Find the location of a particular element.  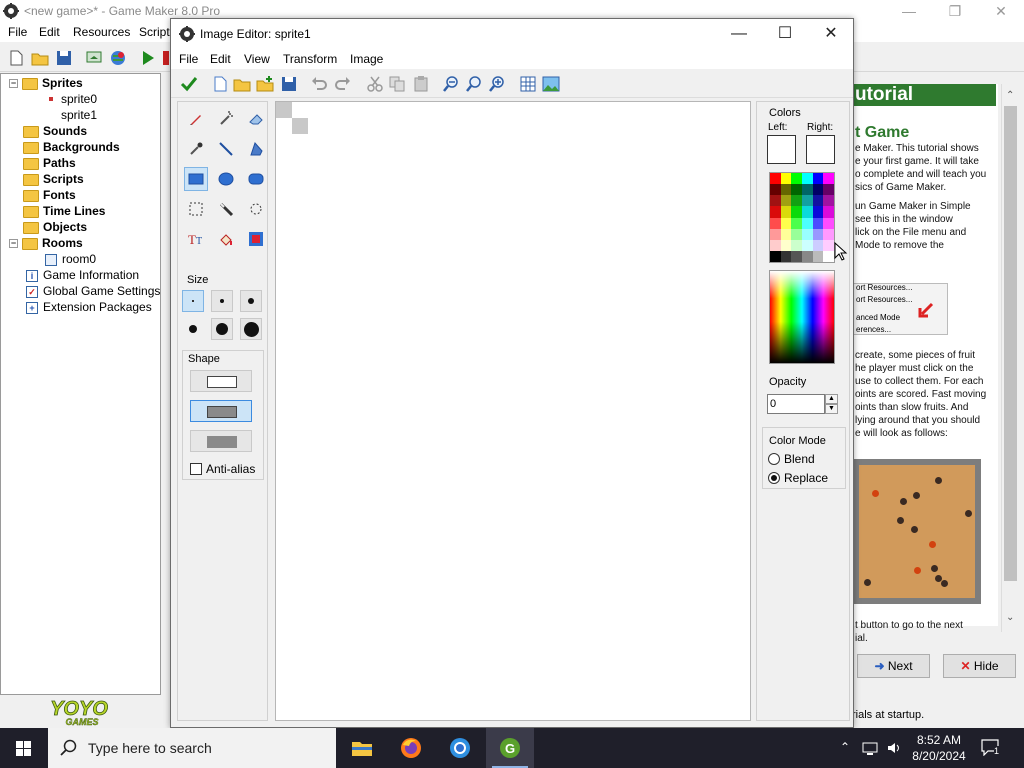

tree-item-room0: room0 is located at coordinates (70, 260).